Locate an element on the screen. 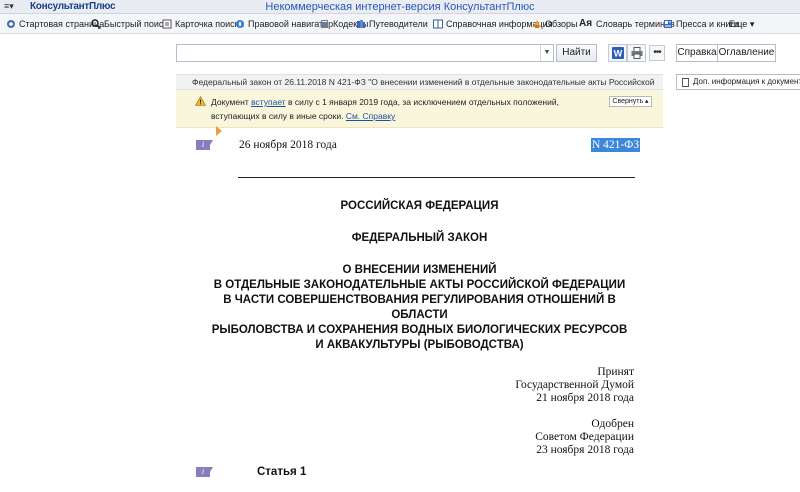 The image size is (800, 492). more-icon: ••• is located at coordinates (657, 52).